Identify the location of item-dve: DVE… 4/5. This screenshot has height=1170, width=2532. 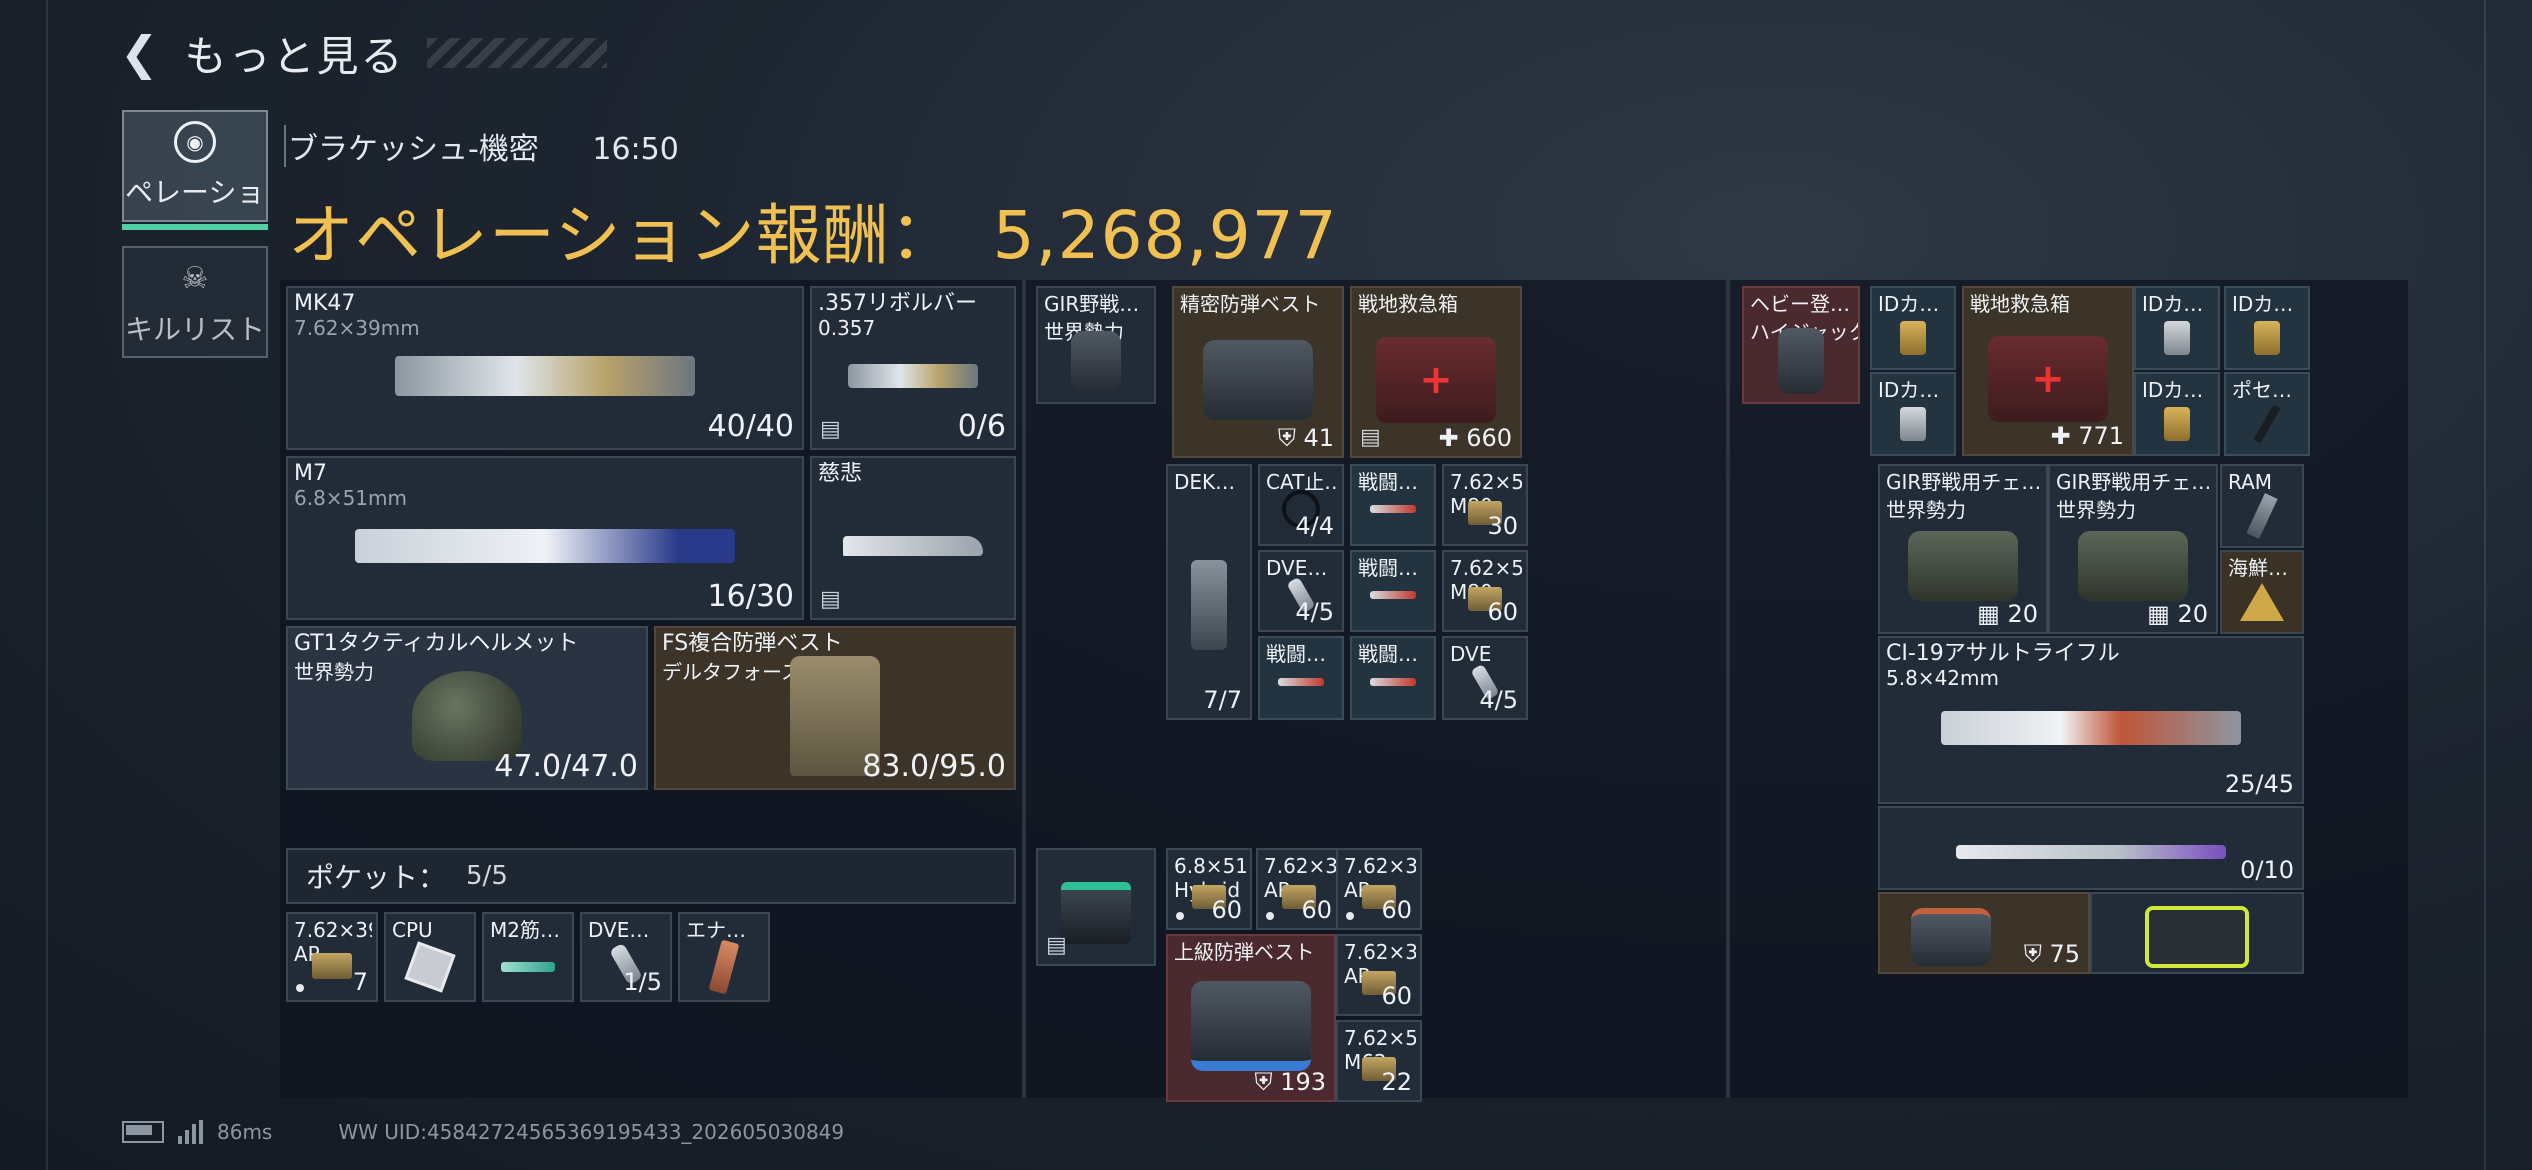
(1301, 591).